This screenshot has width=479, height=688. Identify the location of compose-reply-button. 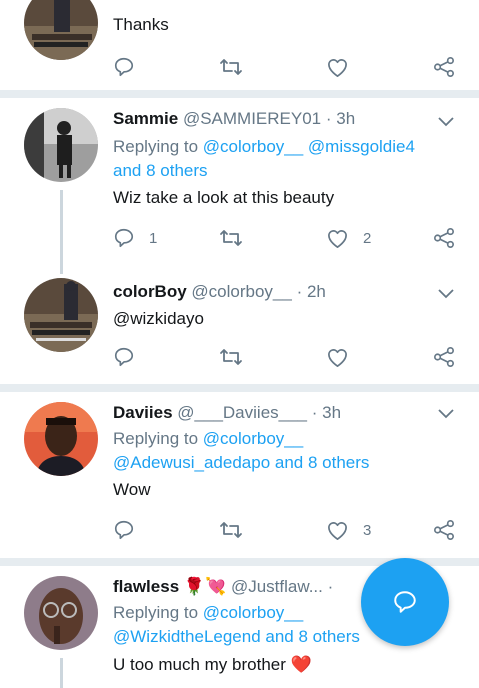
(405, 602).